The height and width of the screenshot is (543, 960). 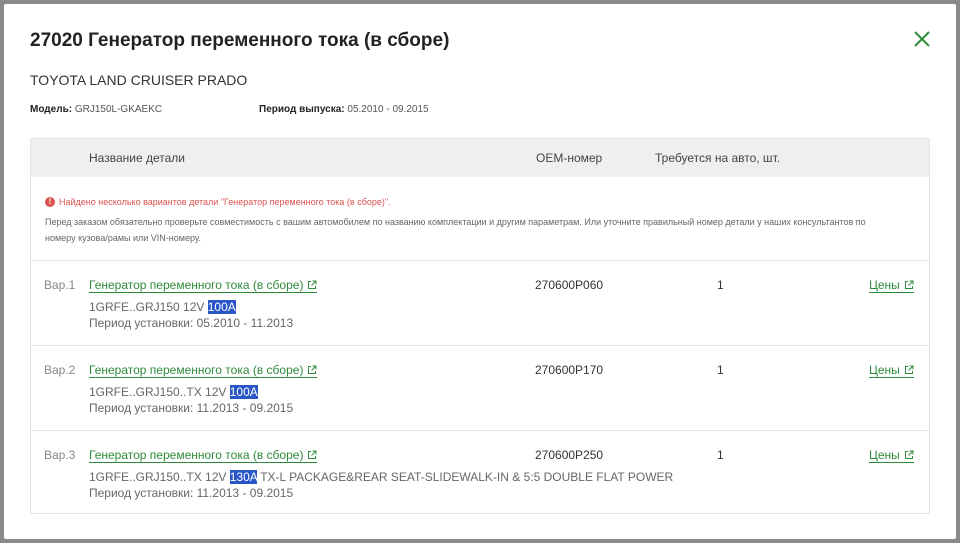 What do you see at coordinates (344, 109) in the screenshot?
I see `period-info: Период выпуска: 05.2010 - 09.2015` at bounding box center [344, 109].